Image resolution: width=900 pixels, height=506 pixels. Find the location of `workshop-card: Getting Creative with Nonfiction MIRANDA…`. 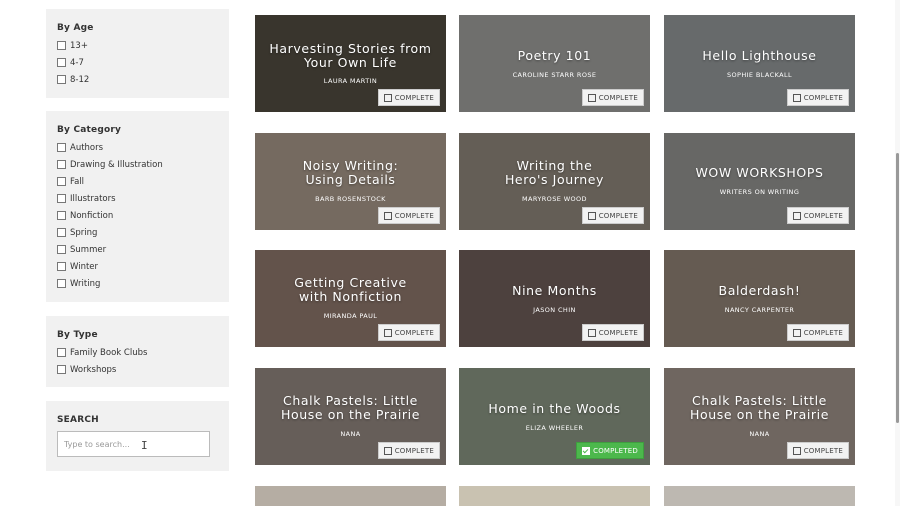

workshop-card: Getting Creative with Nonfiction MIRANDA… is located at coordinates (350, 298).